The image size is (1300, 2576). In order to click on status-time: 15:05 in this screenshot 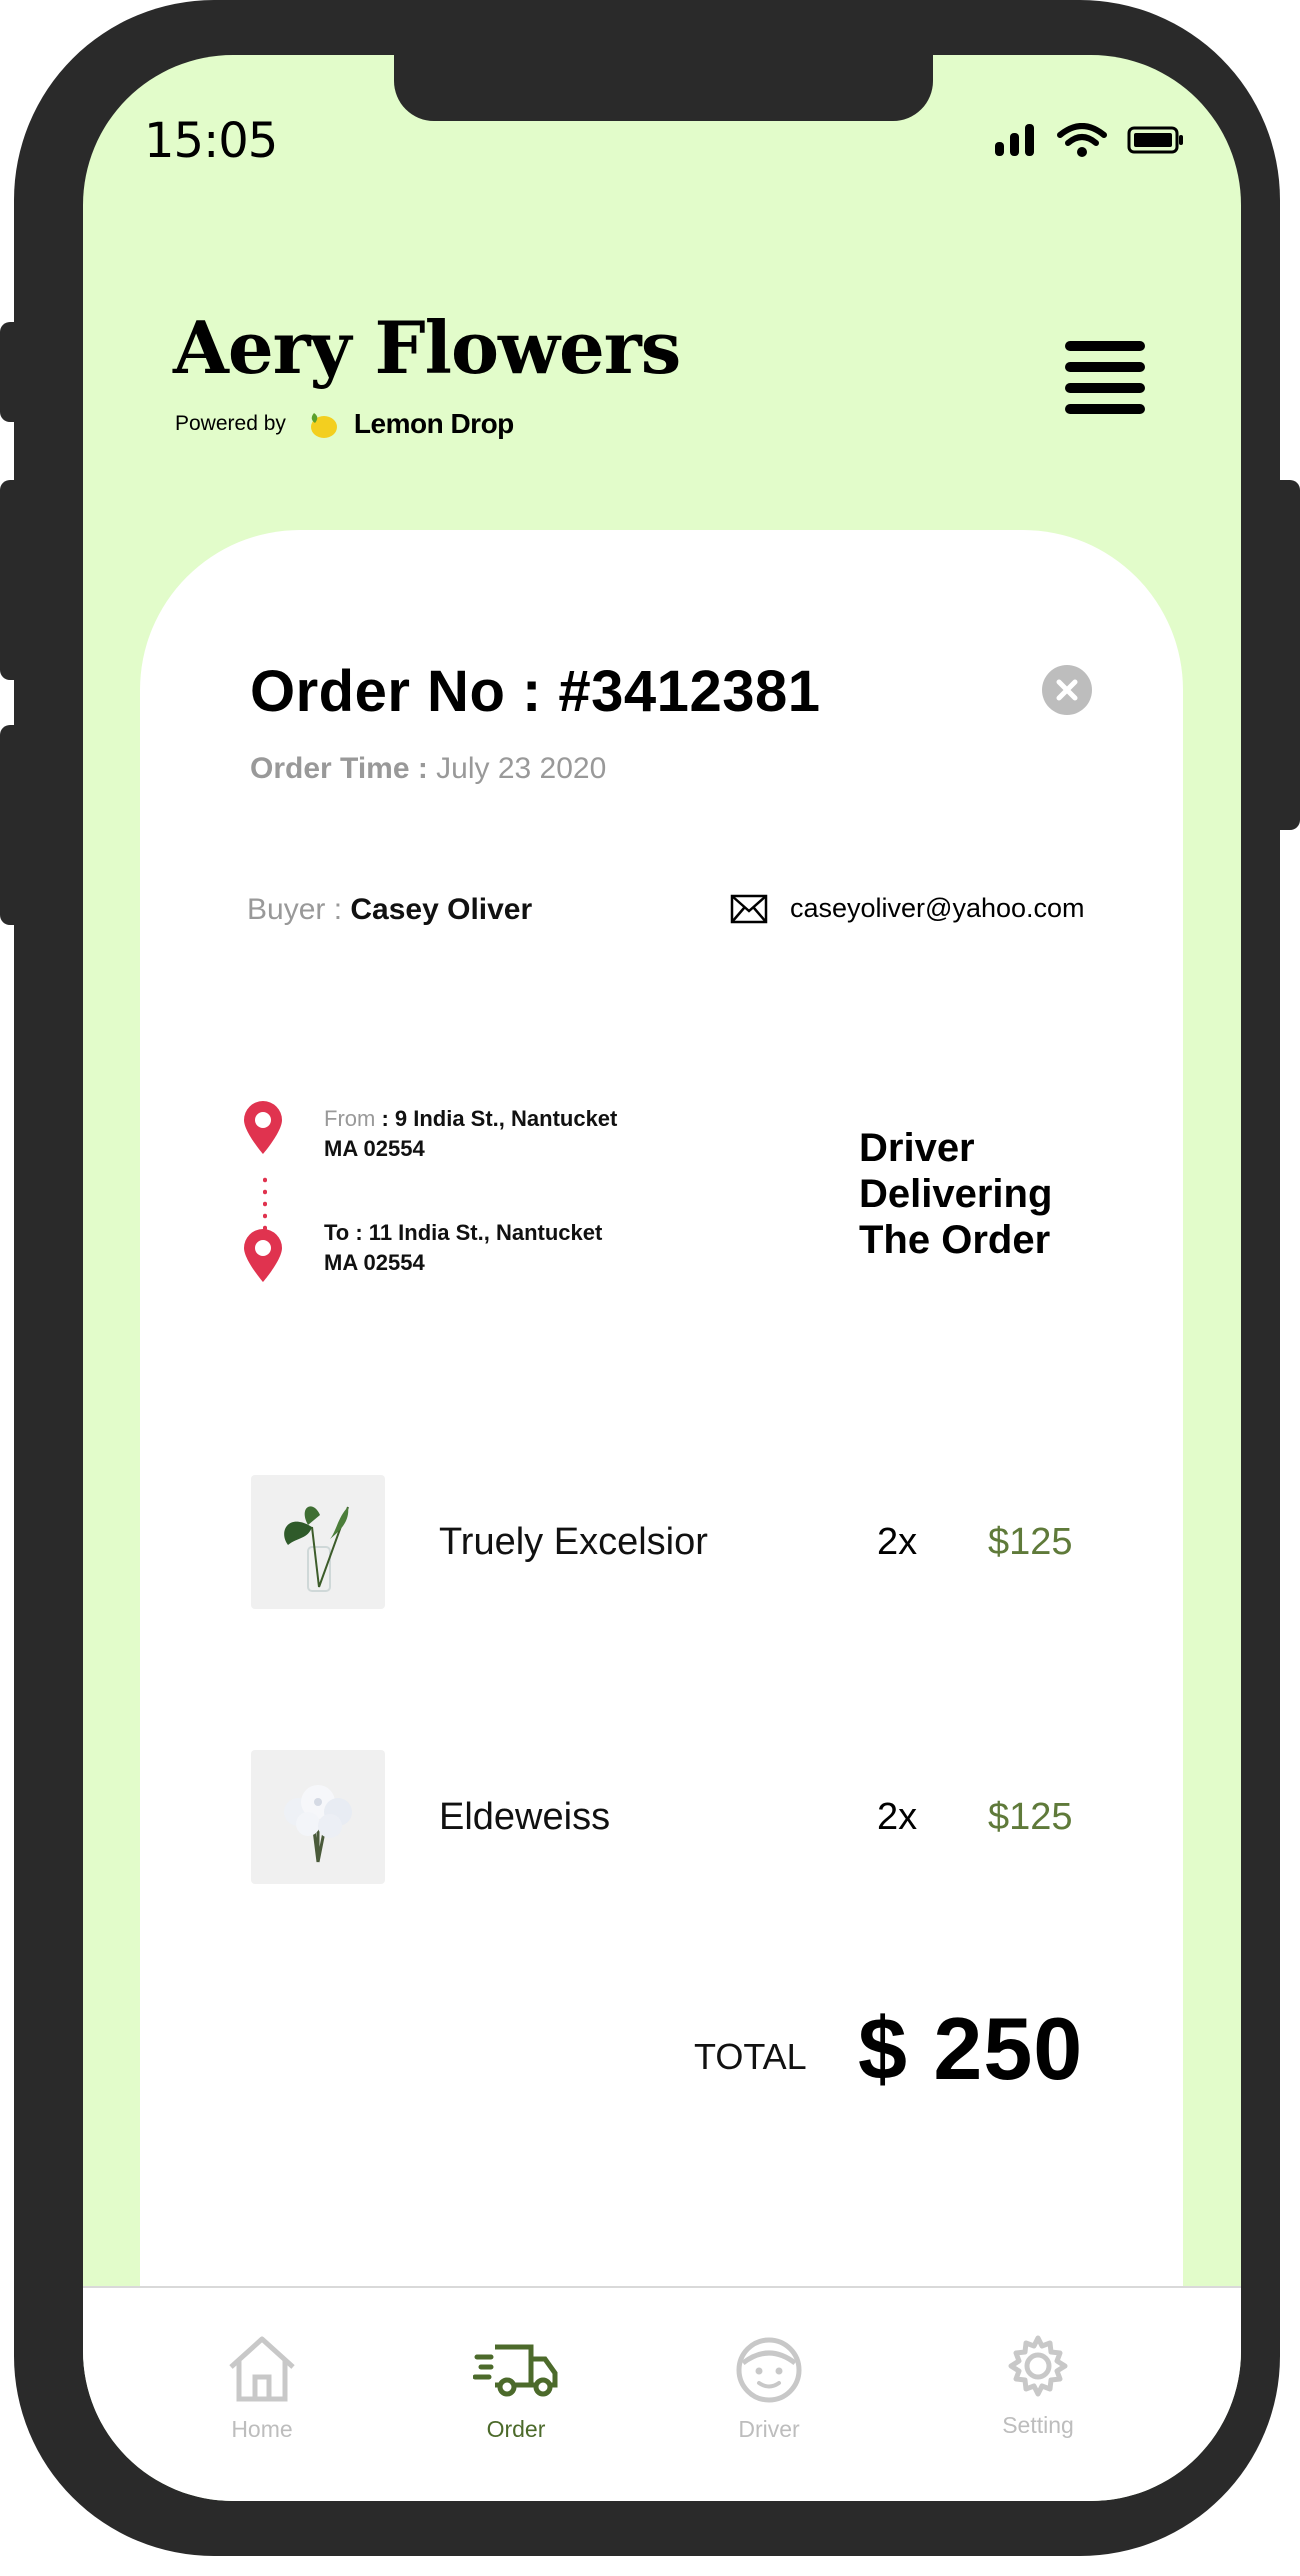, I will do `click(211, 141)`.